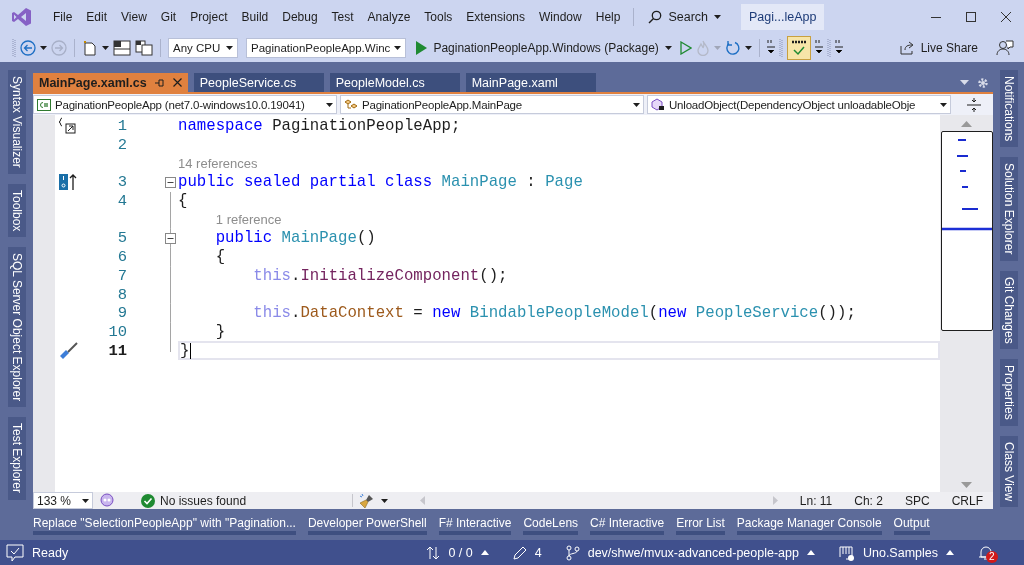 The height and width of the screenshot is (565, 1024). I want to click on menu-item: View, so click(134, 16).